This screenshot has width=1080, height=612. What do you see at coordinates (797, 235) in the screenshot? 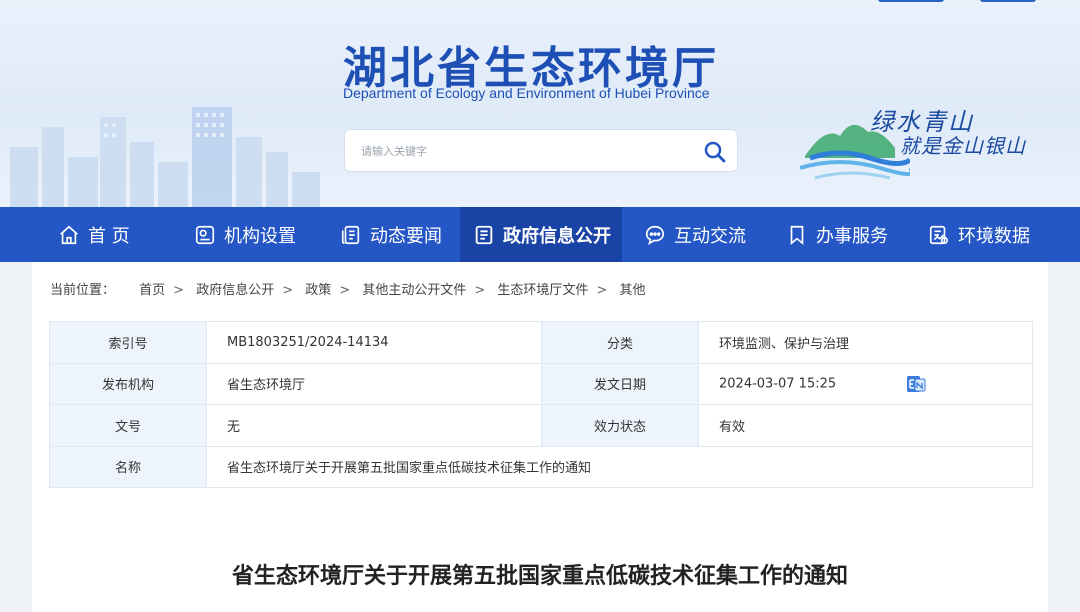
I see `bookmark-icon` at bounding box center [797, 235].